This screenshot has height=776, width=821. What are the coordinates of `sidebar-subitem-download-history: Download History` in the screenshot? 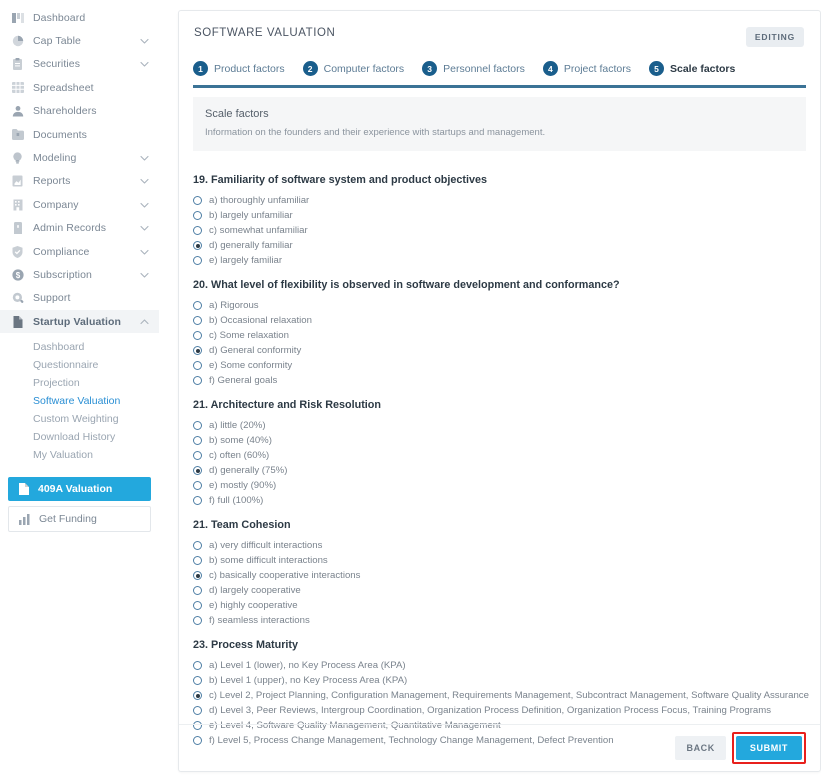 It's located at (79, 437).